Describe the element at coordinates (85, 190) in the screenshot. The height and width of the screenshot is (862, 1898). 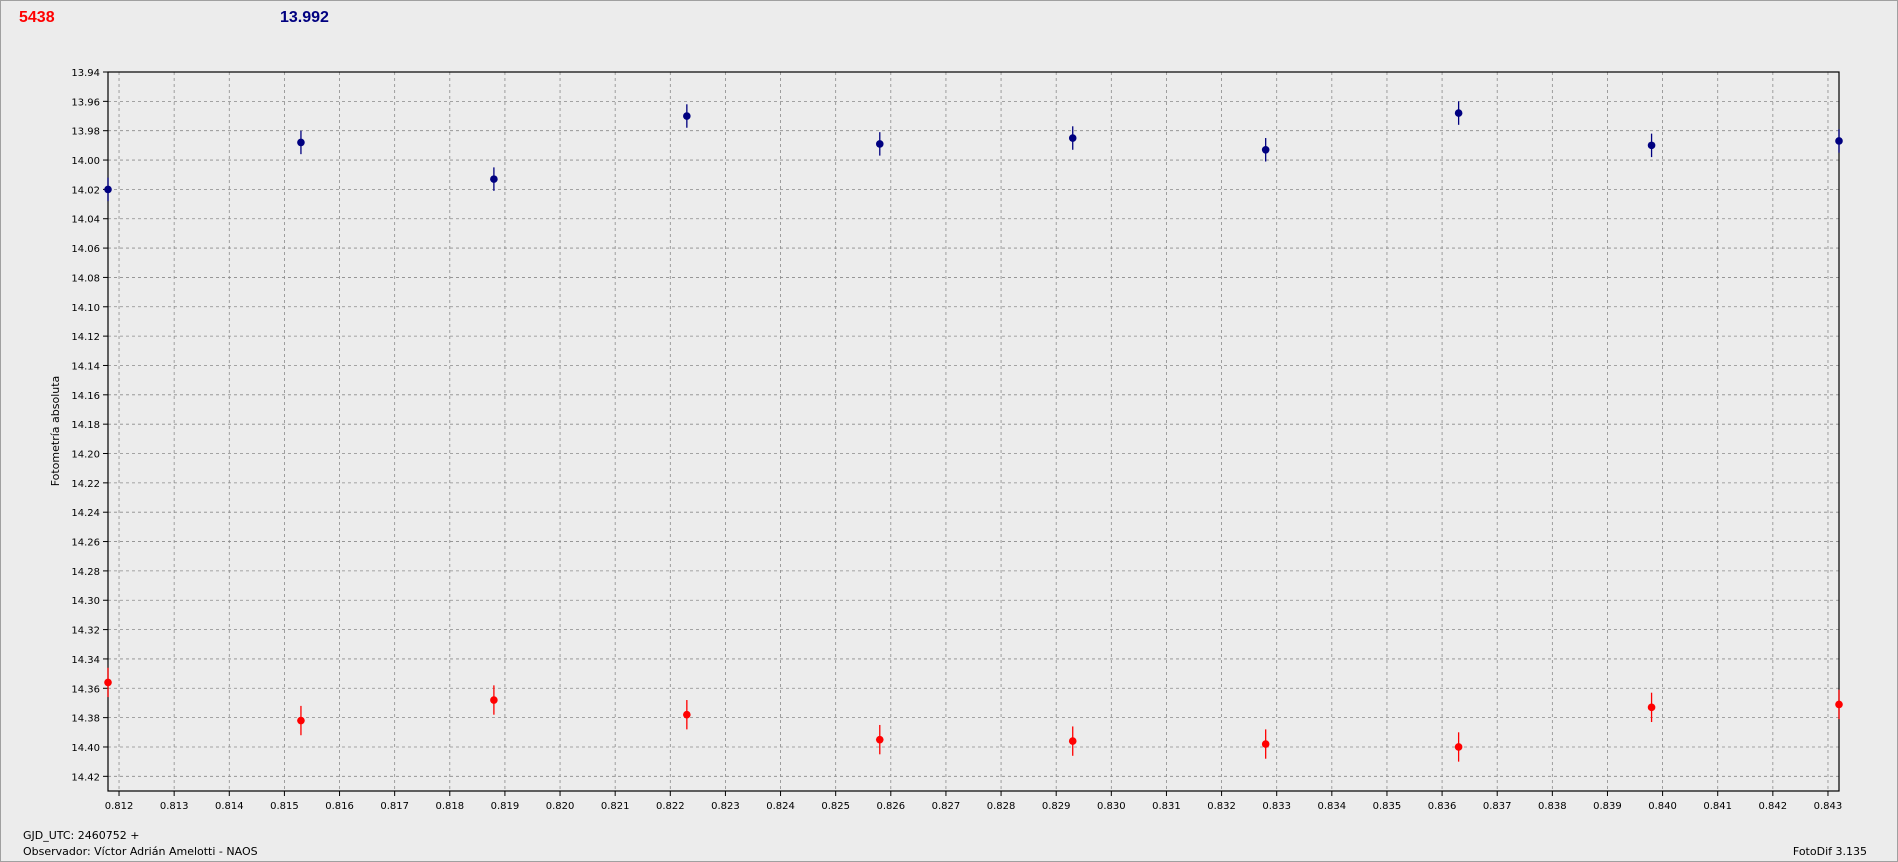
I see `y-tick-label: 14.02` at that location.